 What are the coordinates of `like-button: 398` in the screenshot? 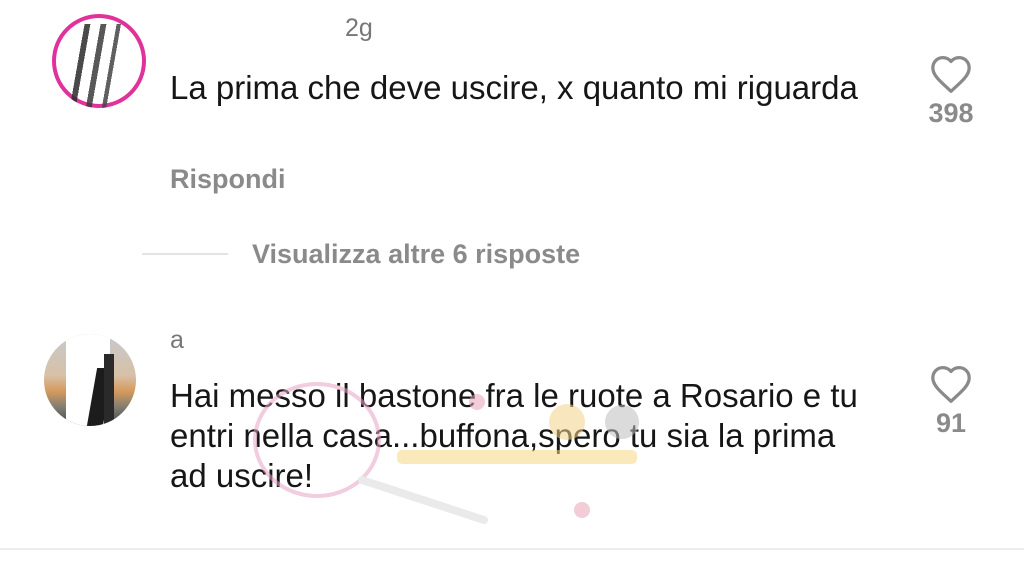 It's located at (951, 91).